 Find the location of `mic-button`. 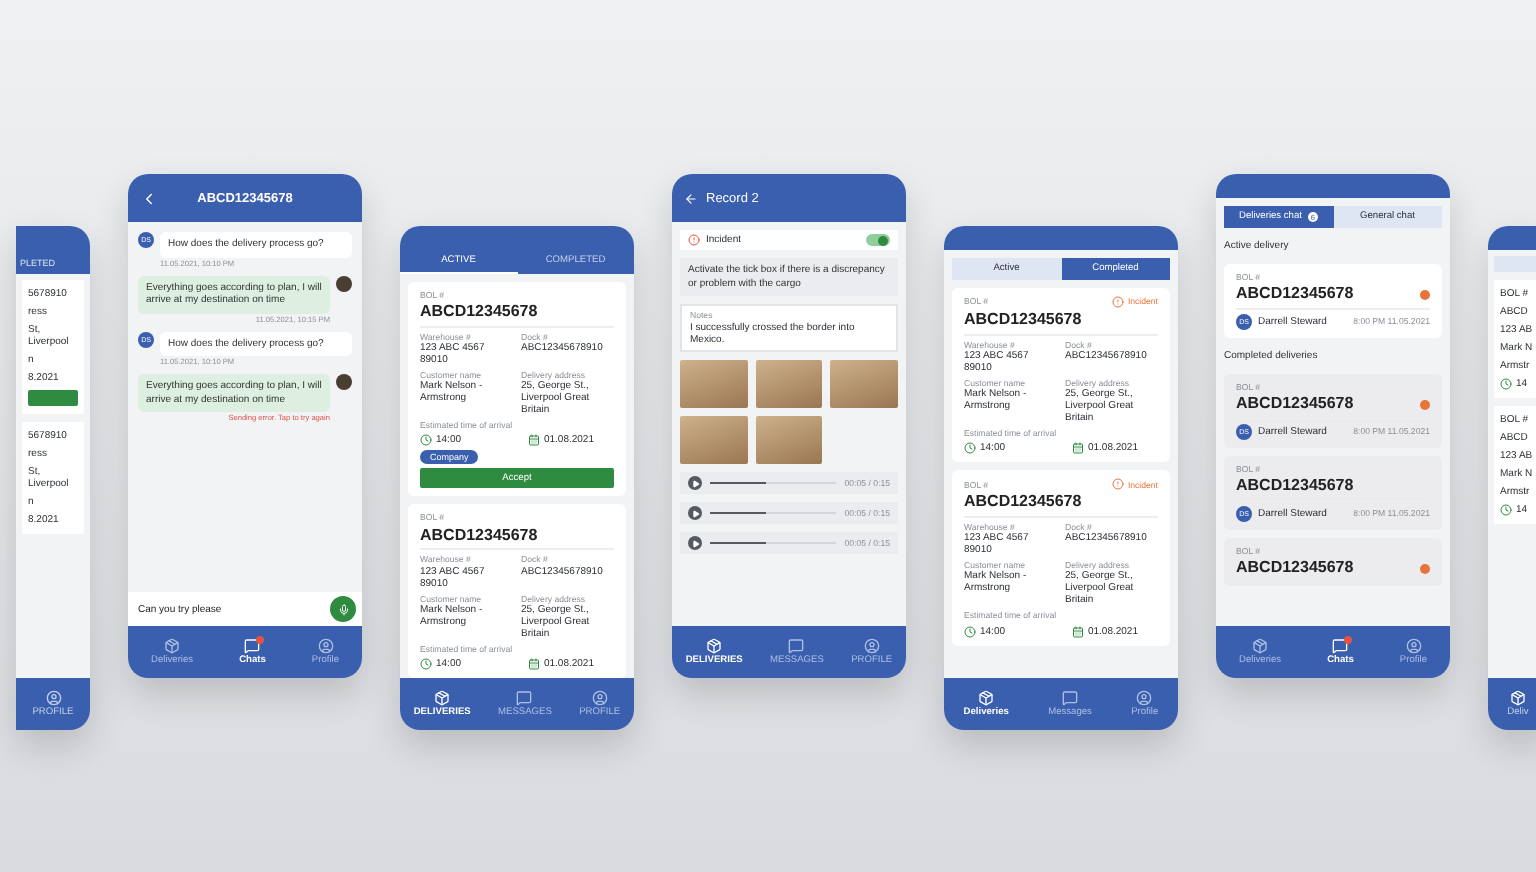

mic-button is located at coordinates (343, 609).